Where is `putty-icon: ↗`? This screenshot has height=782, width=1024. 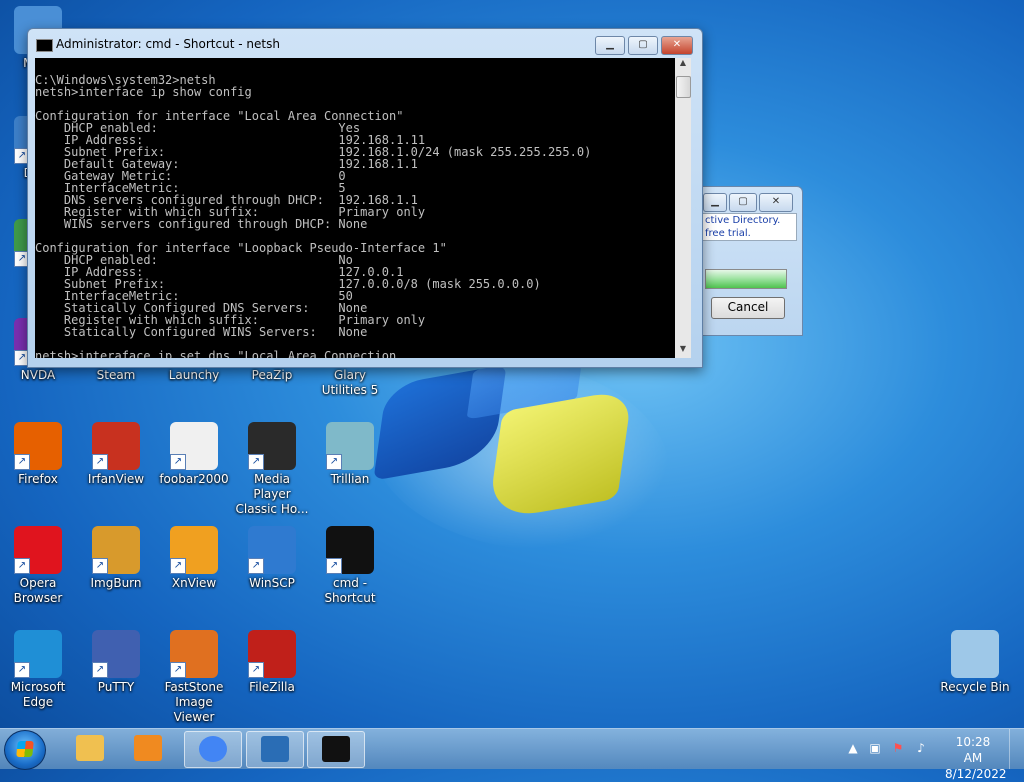
putty-icon: ↗ is located at coordinates (116, 654).